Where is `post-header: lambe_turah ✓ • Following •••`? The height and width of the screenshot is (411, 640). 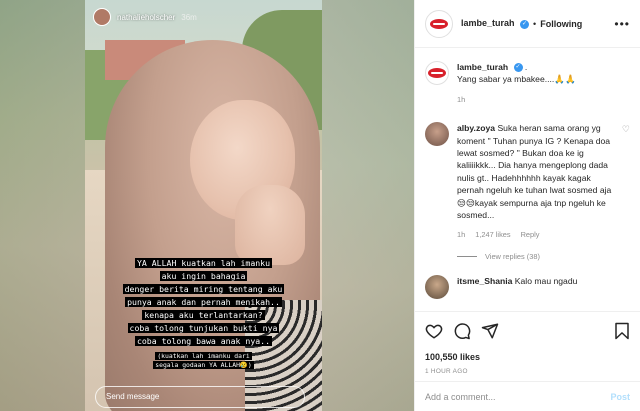
post-header: lambe_turah ✓ • Following ••• is located at coordinates (527, 24).